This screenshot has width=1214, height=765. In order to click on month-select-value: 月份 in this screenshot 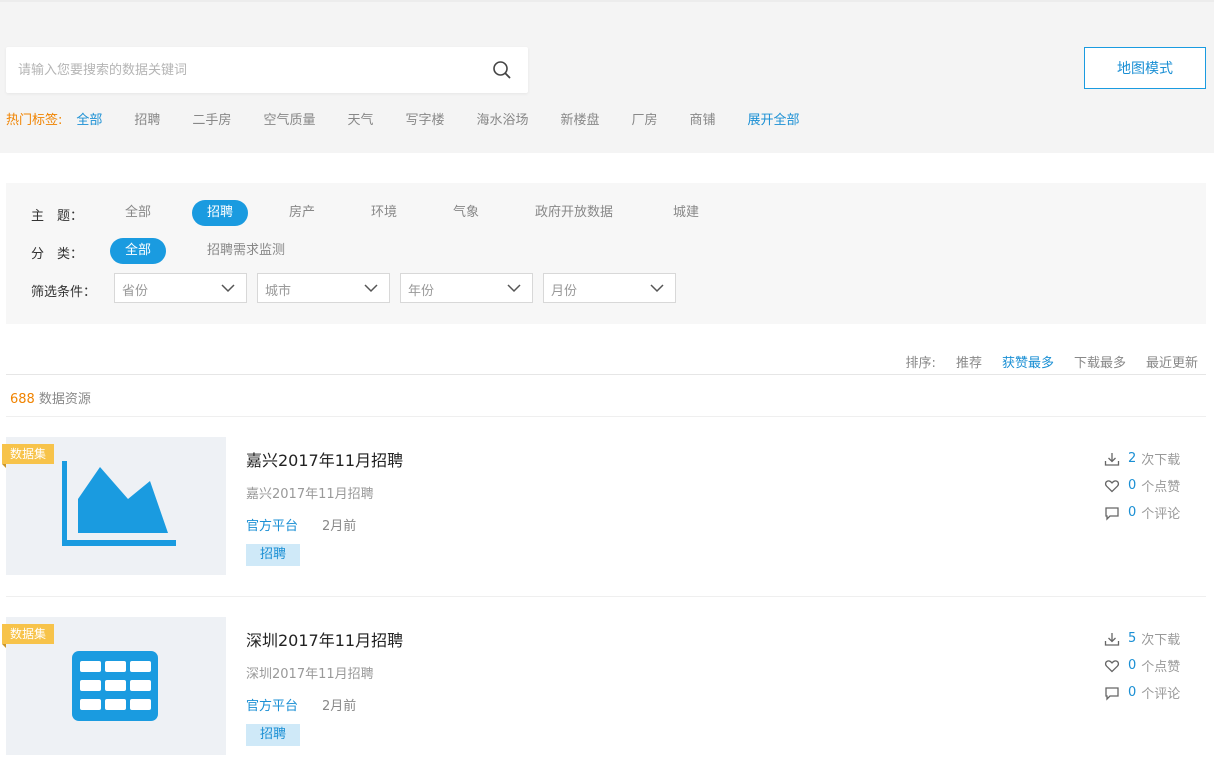, I will do `click(564, 291)`.